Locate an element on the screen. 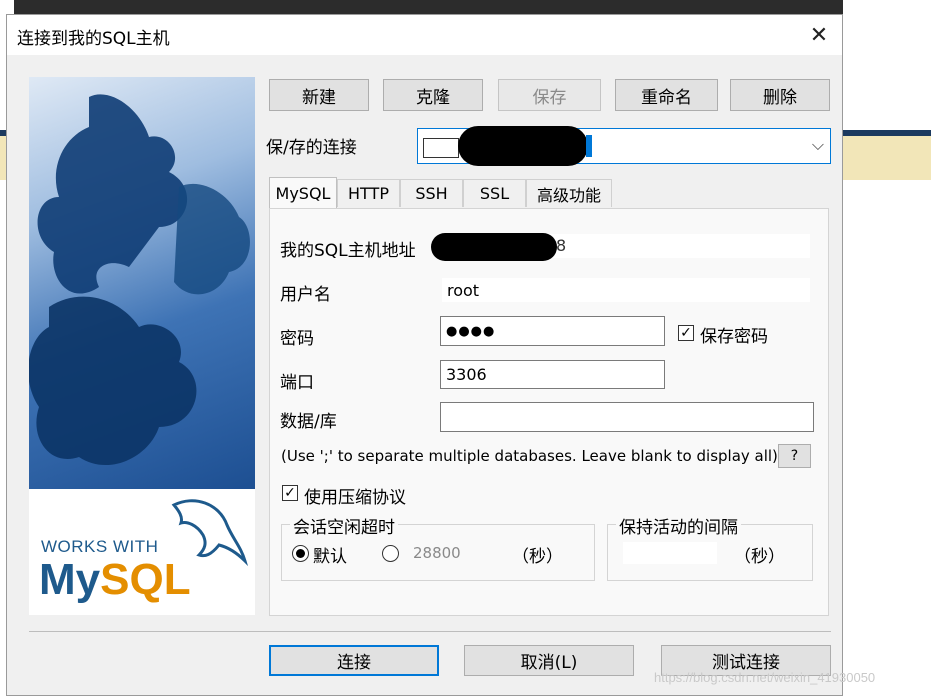 The image size is (931, 696). keepalive-unit: （秒） is located at coordinates (759, 557).